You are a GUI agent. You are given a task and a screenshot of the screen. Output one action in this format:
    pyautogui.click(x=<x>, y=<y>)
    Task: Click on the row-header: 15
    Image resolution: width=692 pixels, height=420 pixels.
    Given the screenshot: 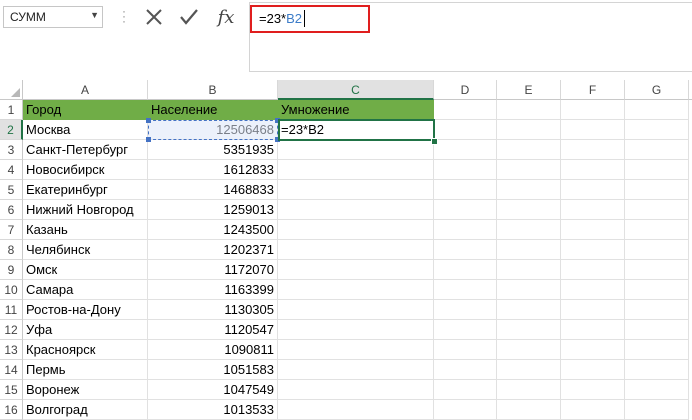 What is the action you would take?
    pyautogui.click(x=11, y=390)
    